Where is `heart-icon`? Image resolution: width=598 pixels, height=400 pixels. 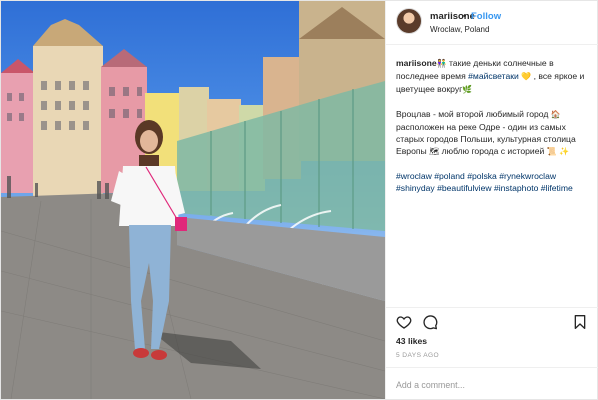
heart-icon is located at coordinates (404, 322).